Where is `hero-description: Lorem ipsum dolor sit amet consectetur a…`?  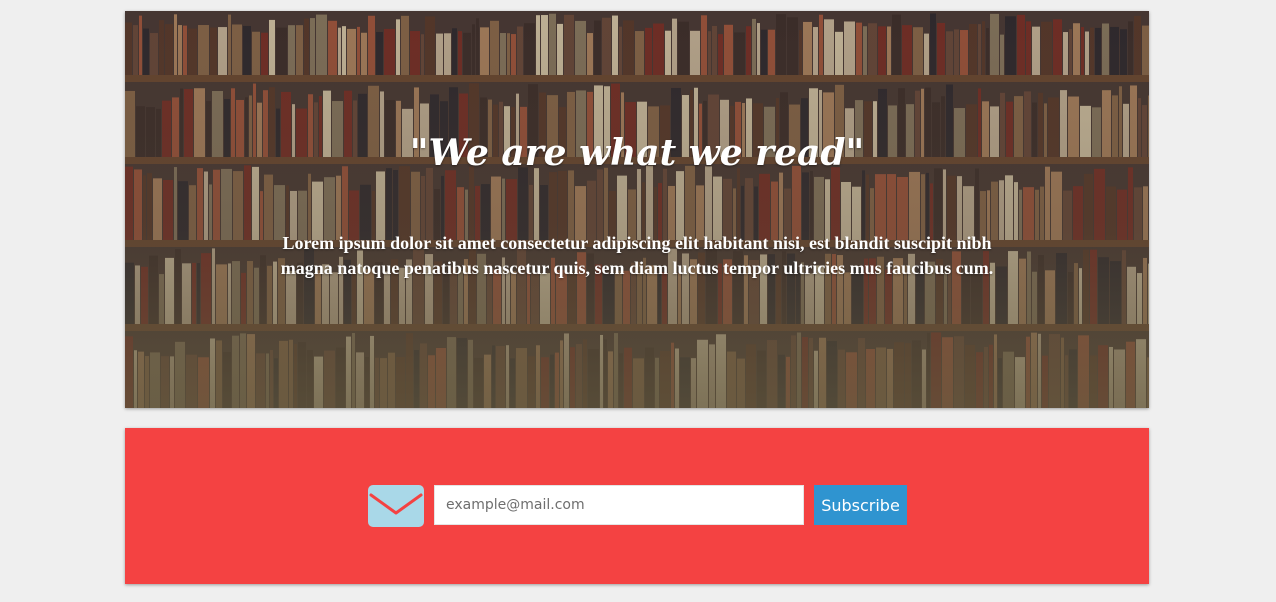 hero-description: Lorem ipsum dolor sit amet consectetur a… is located at coordinates (637, 255).